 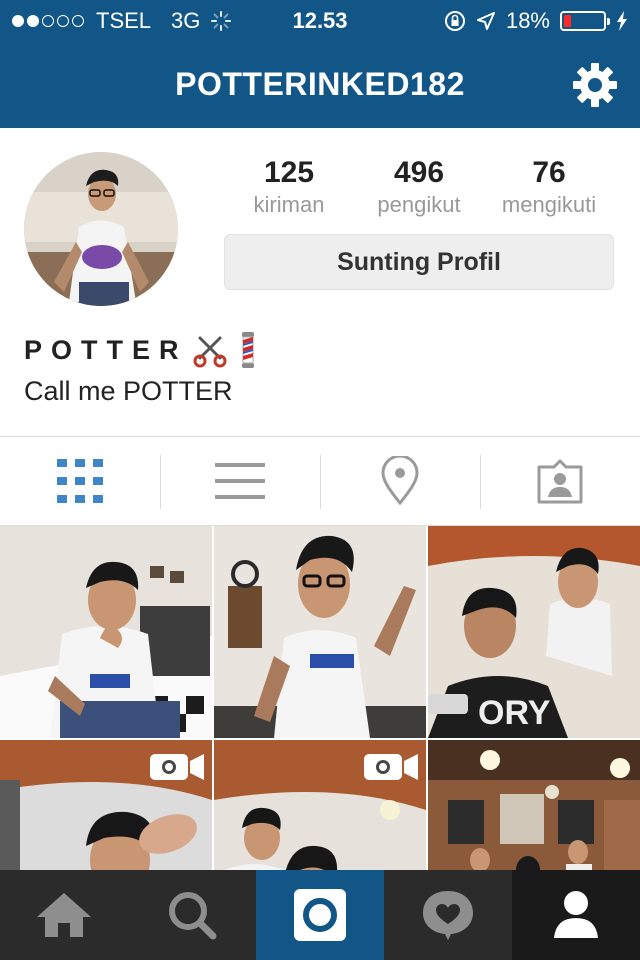 I want to click on list-icon, so click(x=240, y=481).